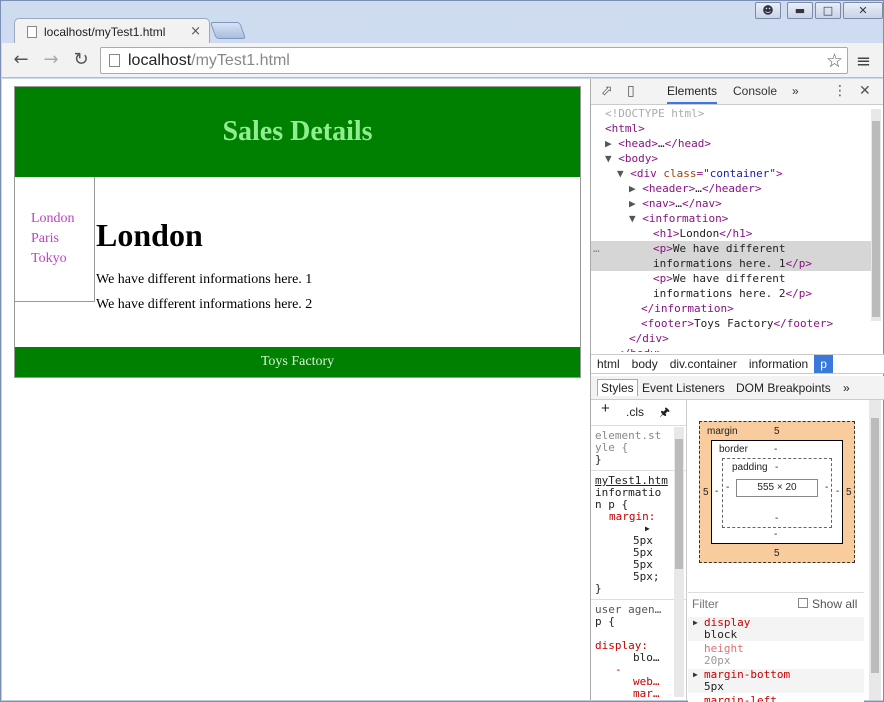 This screenshot has width=884, height=702. Describe the element at coordinates (828, 10) in the screenshot. I see `maximize-icon: □` at that location.